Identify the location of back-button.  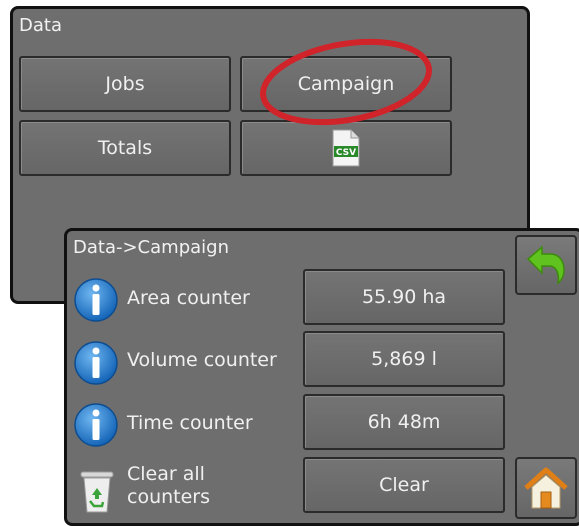
(546, 265).